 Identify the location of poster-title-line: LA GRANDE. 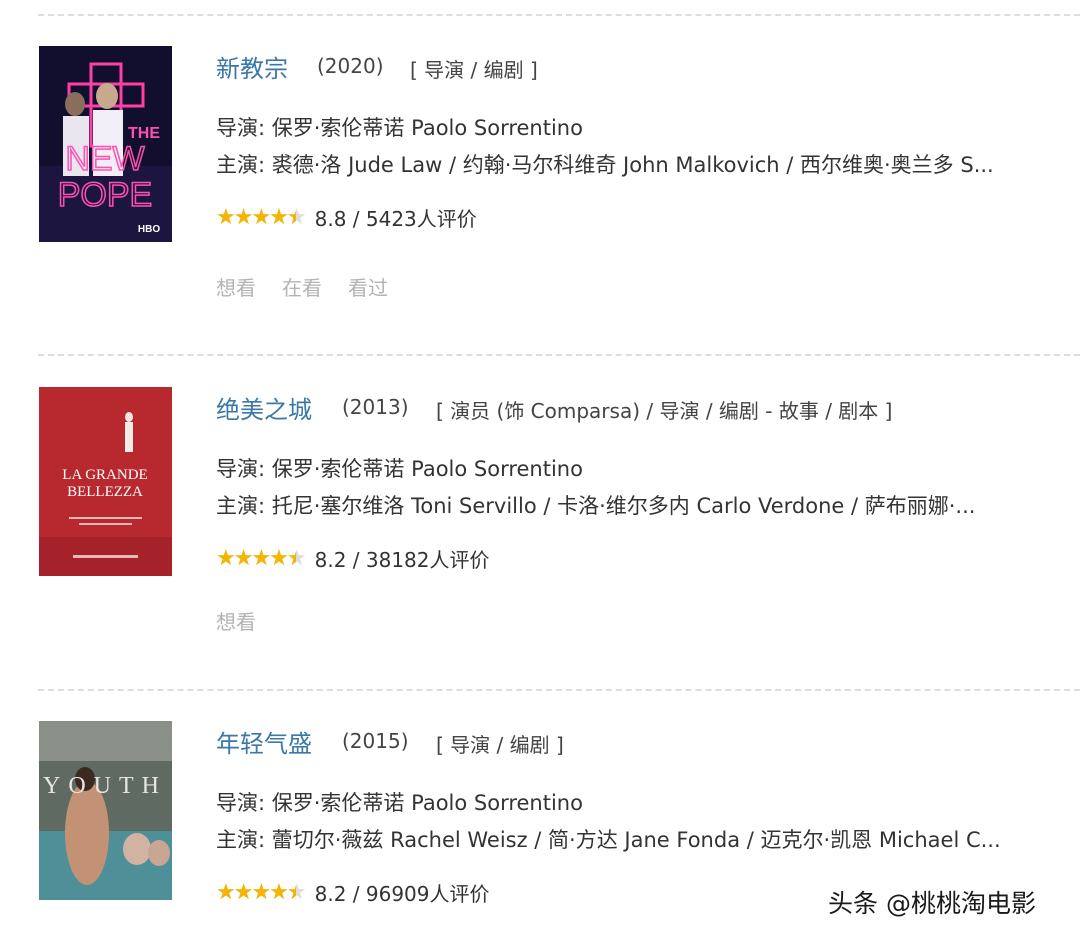
(104, 475).